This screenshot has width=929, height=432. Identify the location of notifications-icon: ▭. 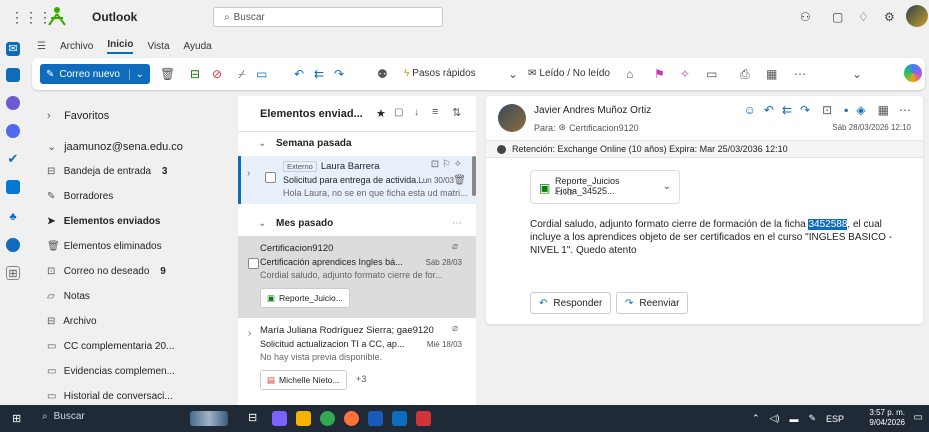
(918, 417).